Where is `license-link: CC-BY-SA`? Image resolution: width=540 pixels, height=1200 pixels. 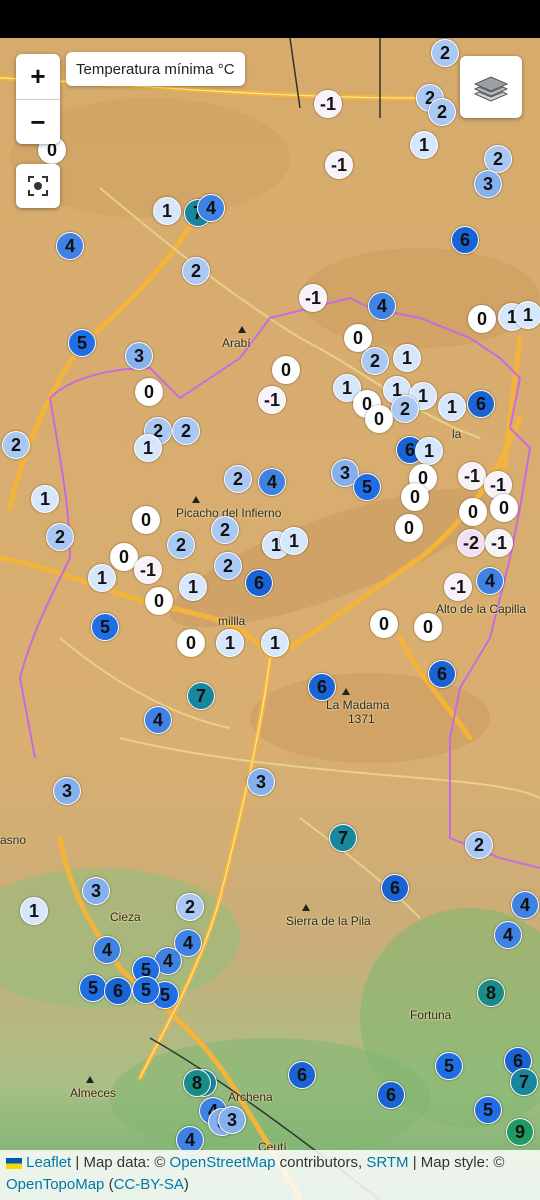
license-link: CC-BY-SA is located at coordinates (149, 1184).